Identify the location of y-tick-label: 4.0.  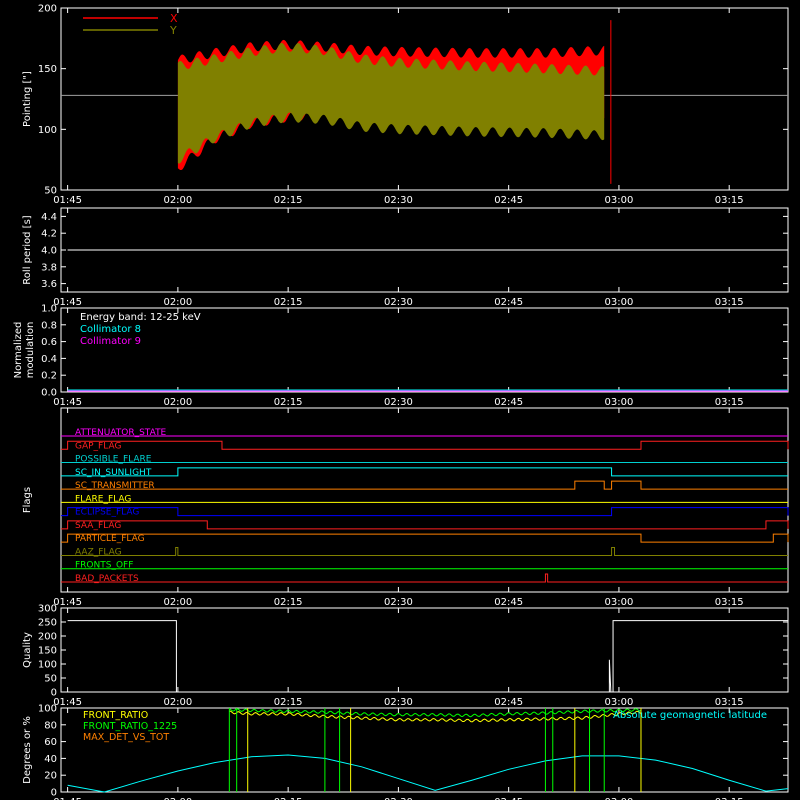
(49, 251).